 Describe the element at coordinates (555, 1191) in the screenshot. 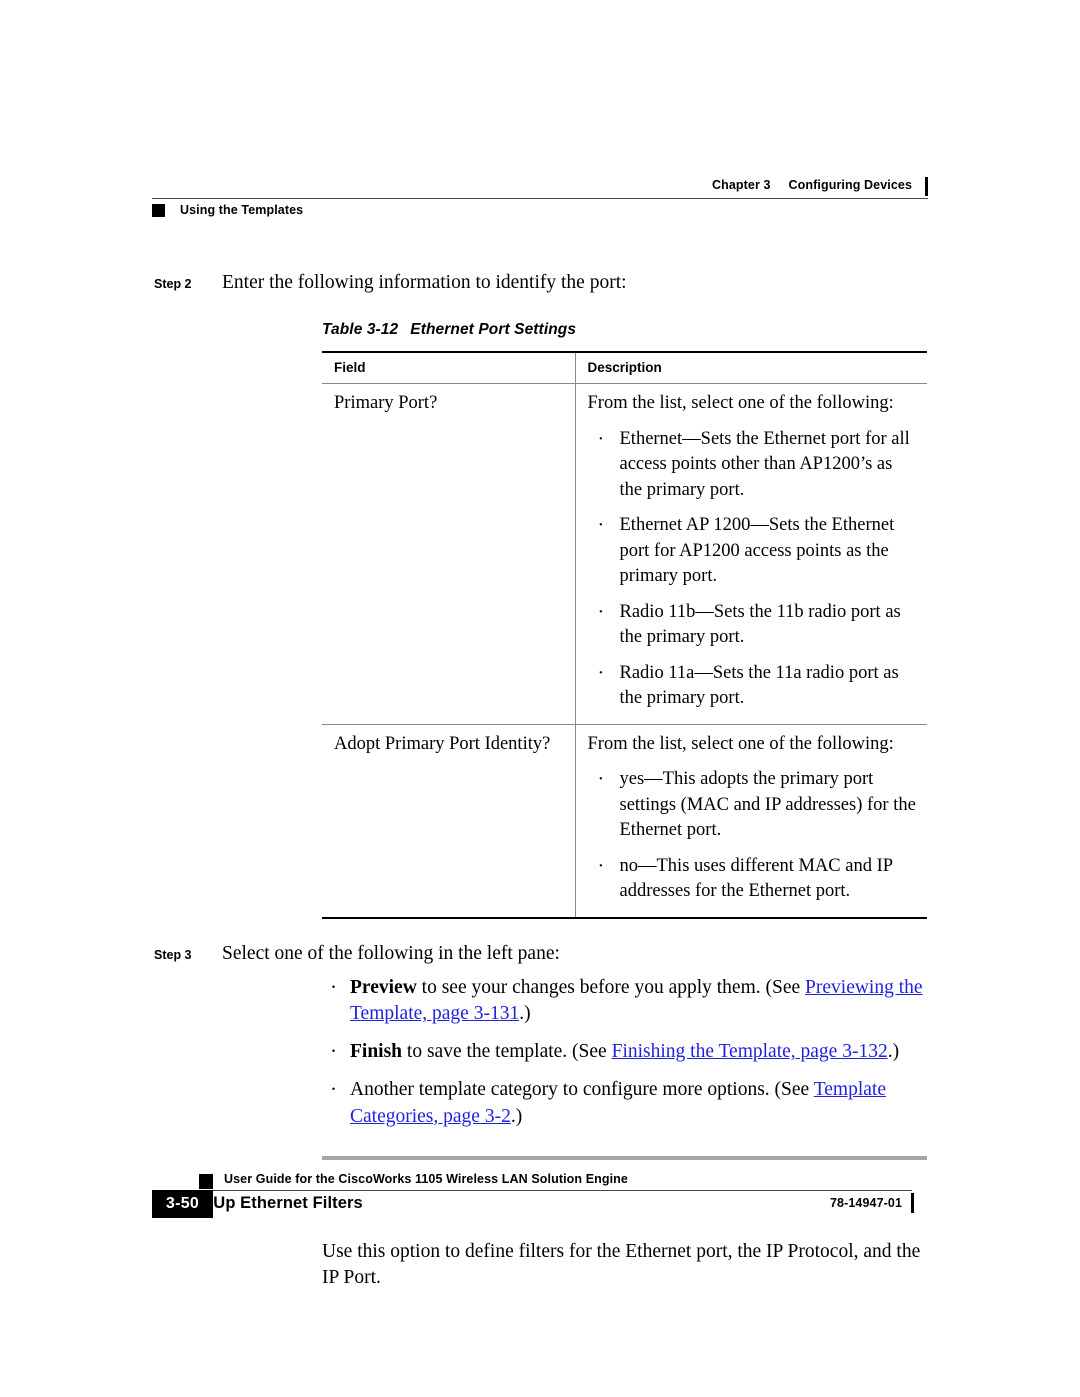

I see `footer-divider` at that location.